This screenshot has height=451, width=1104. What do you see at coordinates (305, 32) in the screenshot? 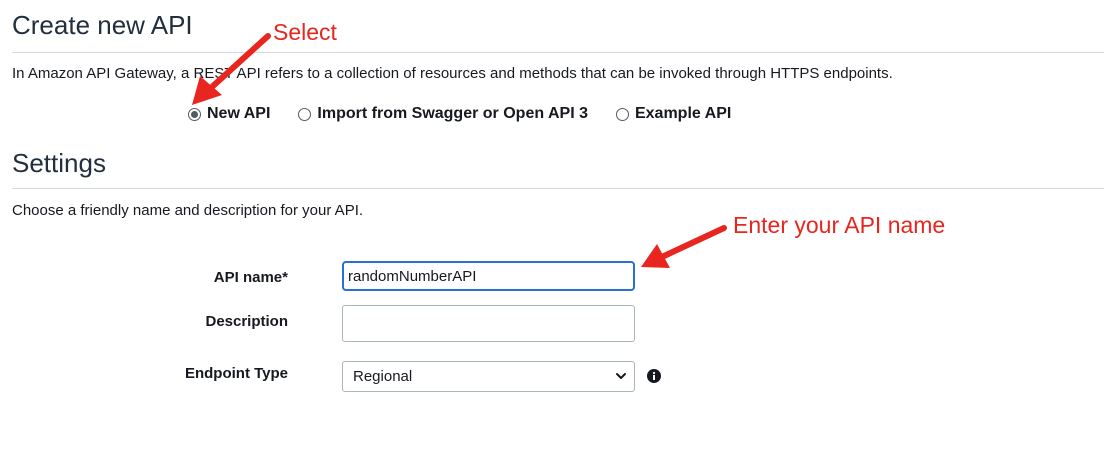
I see `annotation-select: Select` at bounding box center [305, 32].